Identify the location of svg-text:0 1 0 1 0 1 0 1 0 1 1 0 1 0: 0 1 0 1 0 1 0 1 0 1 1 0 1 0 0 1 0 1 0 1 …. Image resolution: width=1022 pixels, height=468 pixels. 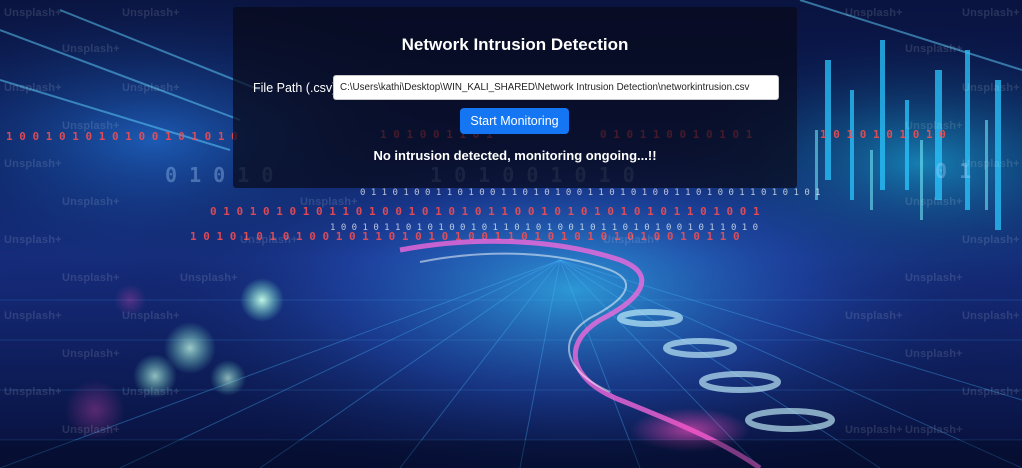
(485, 211).